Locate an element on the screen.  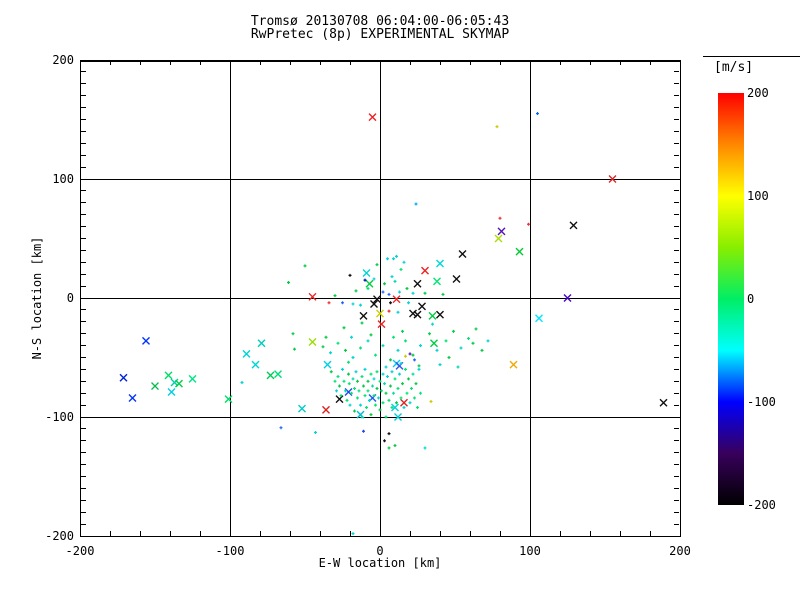
x-axis-title: E-W location [km] is located at coordinates (380, 563).